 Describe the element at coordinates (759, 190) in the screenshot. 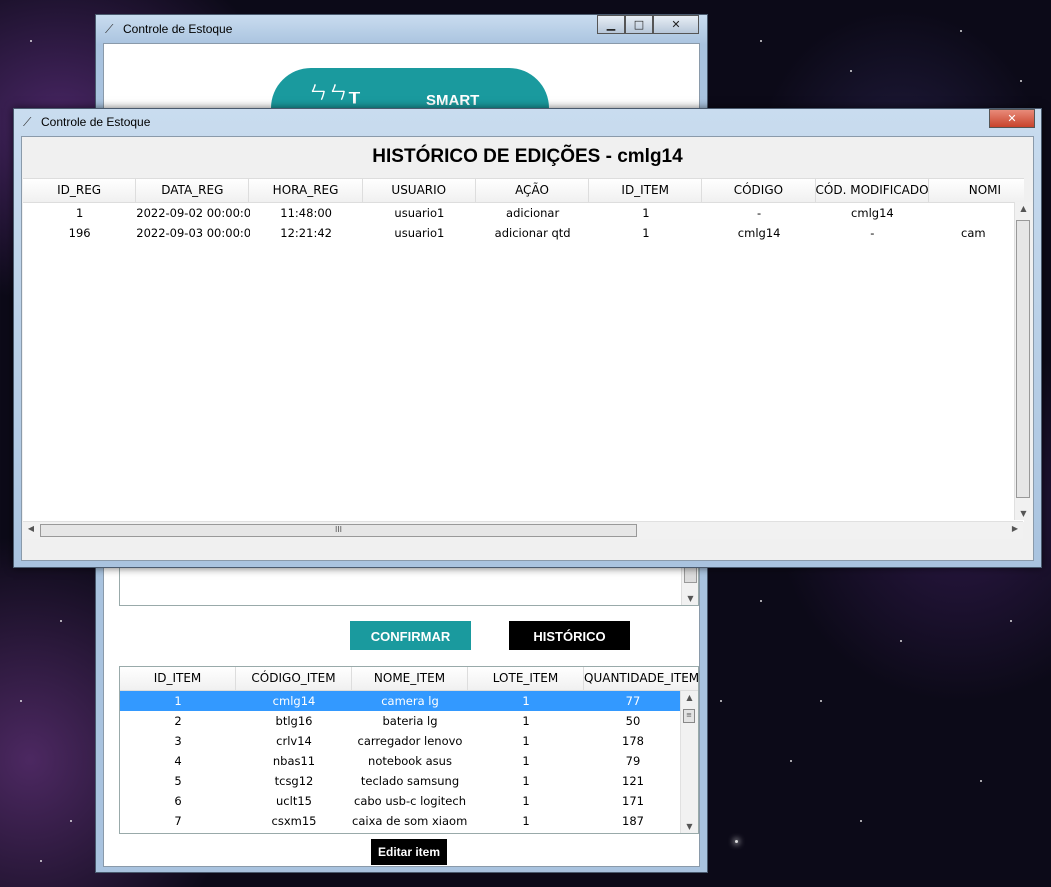

I see `column-header: CÓDIGO` at that location.